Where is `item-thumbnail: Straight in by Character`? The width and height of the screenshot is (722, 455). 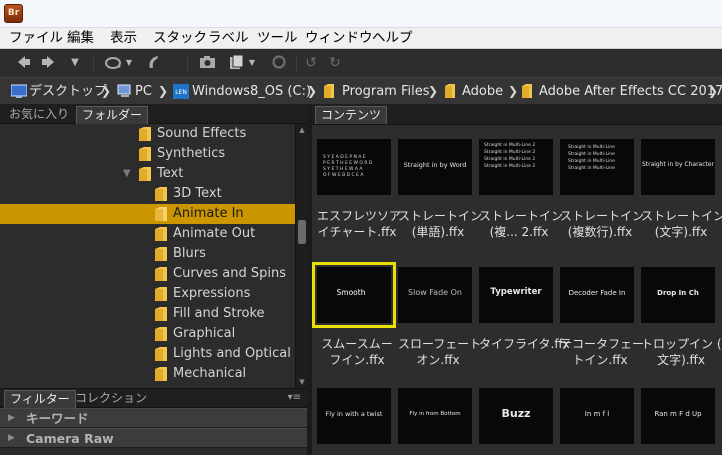
item-thumbnail: Straight in by Character is located at coordinates (678, 167).